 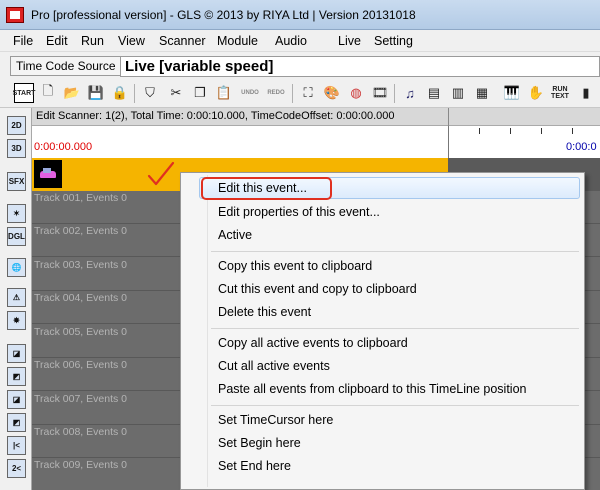 I want to click on menu-gutter, so click(x=207, y=331).